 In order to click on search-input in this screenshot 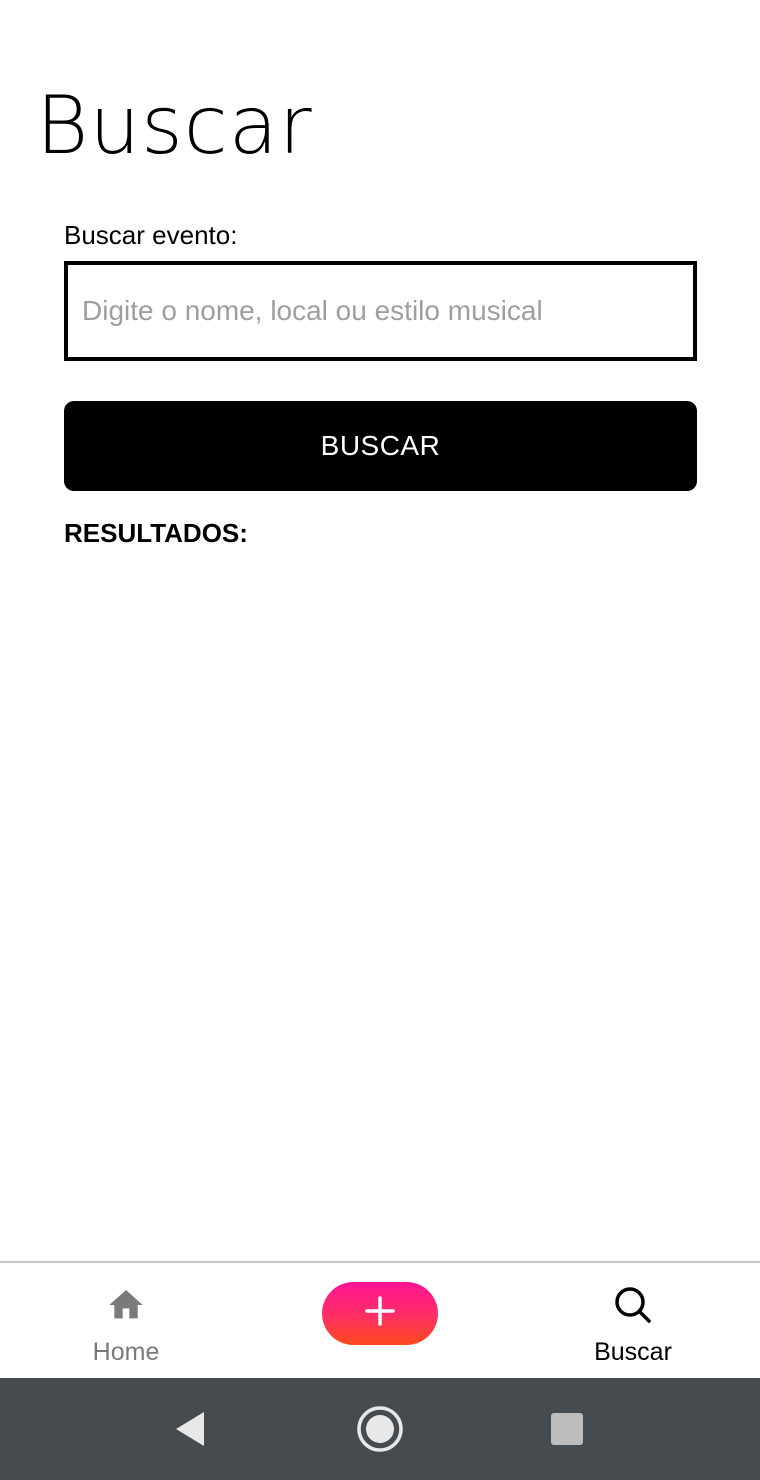, I will do `click(380, 311)`.